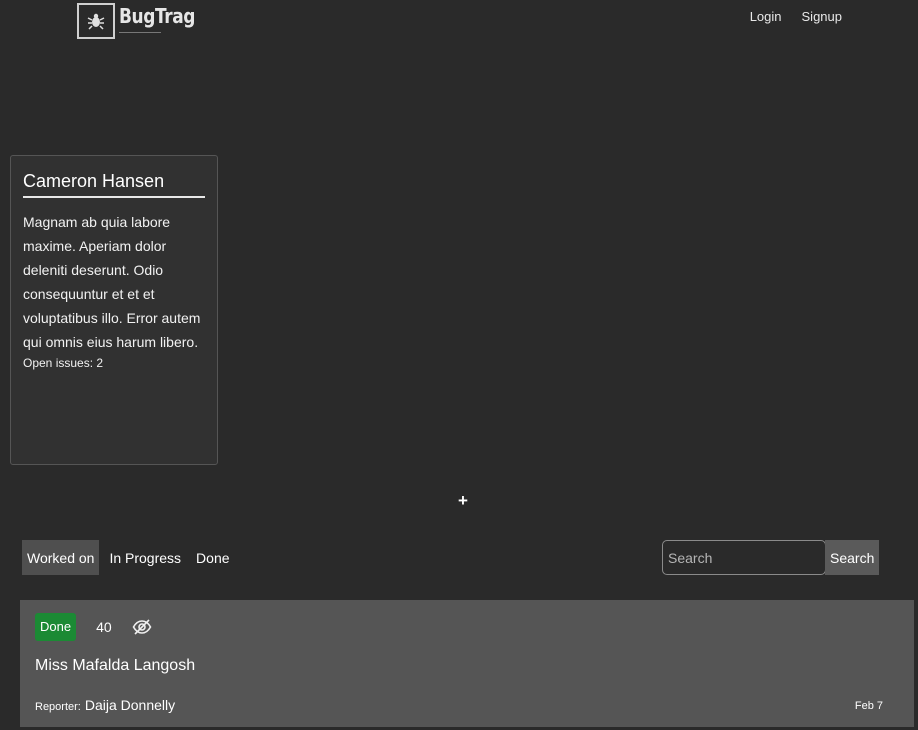  I want to click on search-bar: Search, so click(771, 557).